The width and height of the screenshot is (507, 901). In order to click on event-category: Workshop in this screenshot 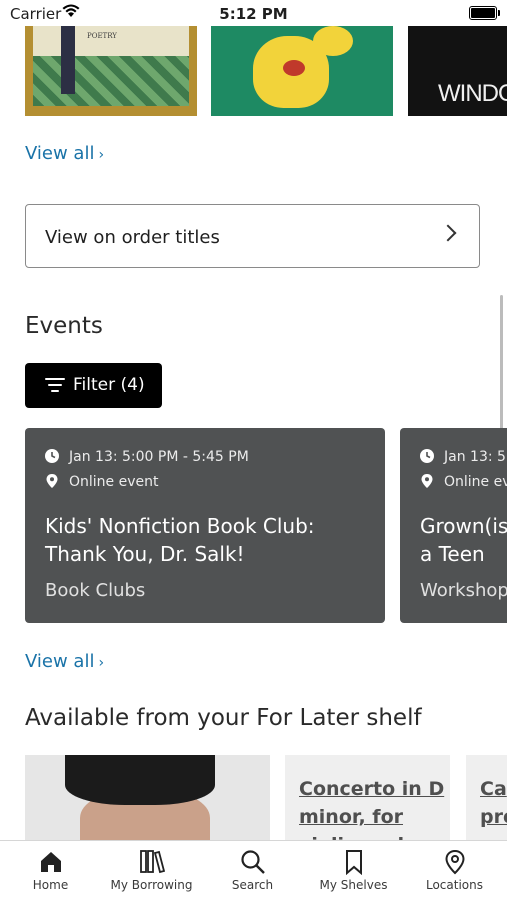, I will do `click(463, 590)`.